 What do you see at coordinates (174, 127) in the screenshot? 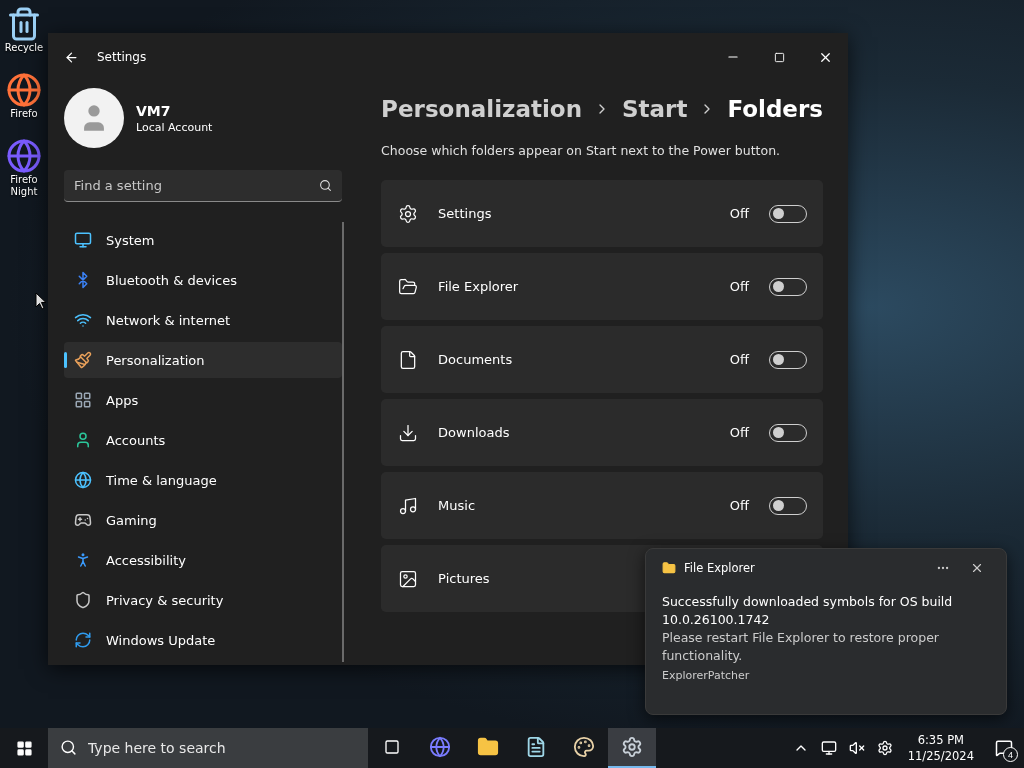
I see `account-type: Local Account` at bounding box center [174, 127].